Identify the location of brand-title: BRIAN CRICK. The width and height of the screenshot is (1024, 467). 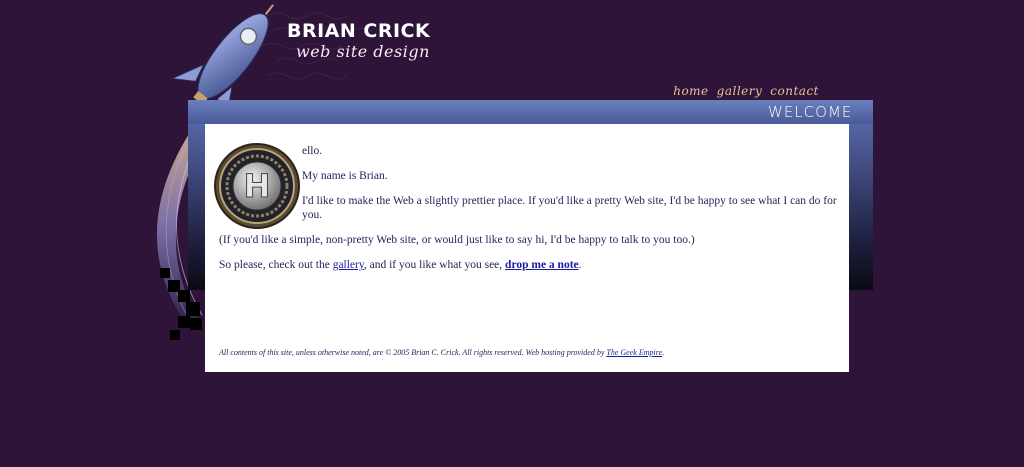
(359, 31).